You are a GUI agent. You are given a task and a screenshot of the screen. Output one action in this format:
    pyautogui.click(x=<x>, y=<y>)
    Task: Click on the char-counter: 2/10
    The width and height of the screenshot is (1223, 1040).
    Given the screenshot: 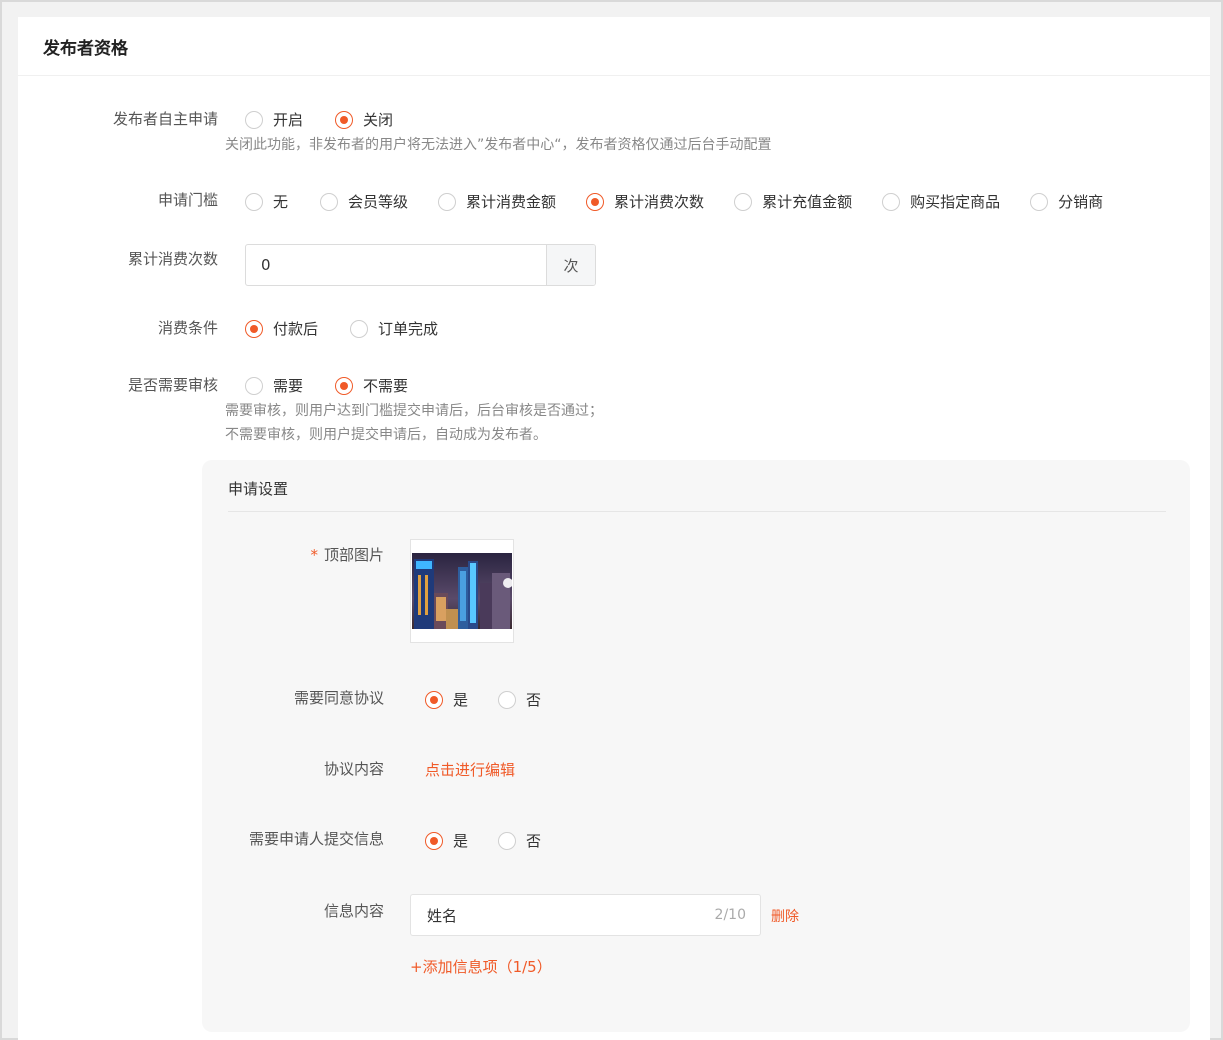 What is the action you would take?
    pyautogui.click(x=730, y=915)
    